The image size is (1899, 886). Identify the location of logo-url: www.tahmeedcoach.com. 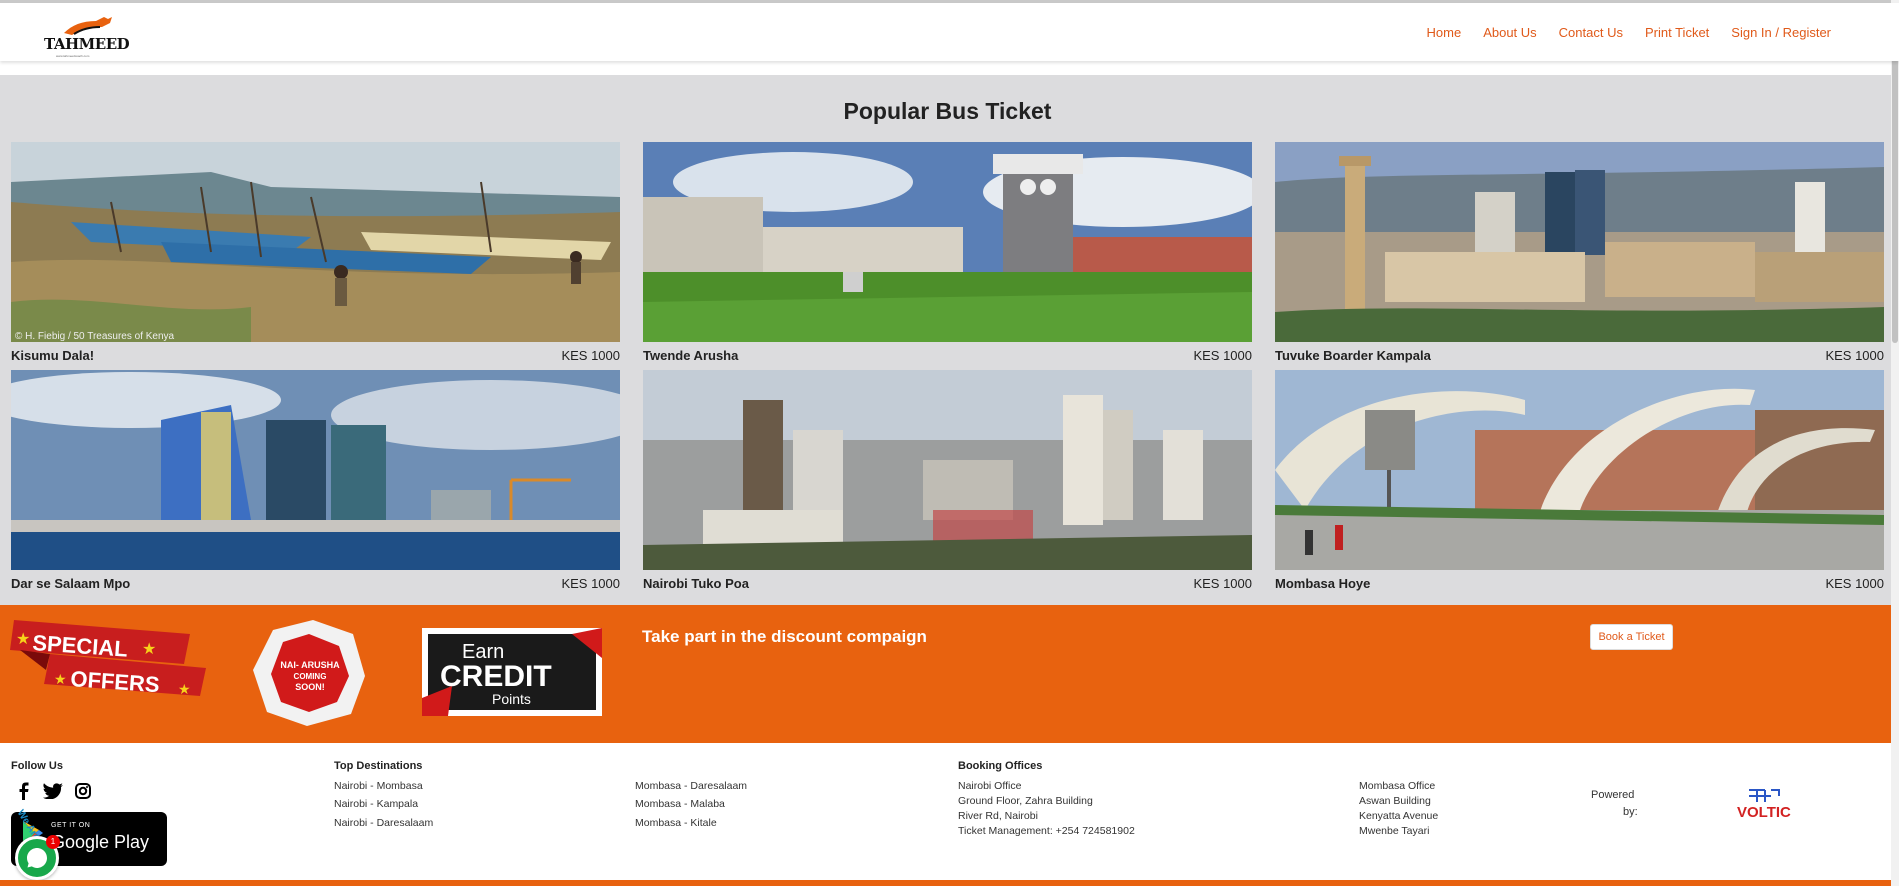
(73, 56).